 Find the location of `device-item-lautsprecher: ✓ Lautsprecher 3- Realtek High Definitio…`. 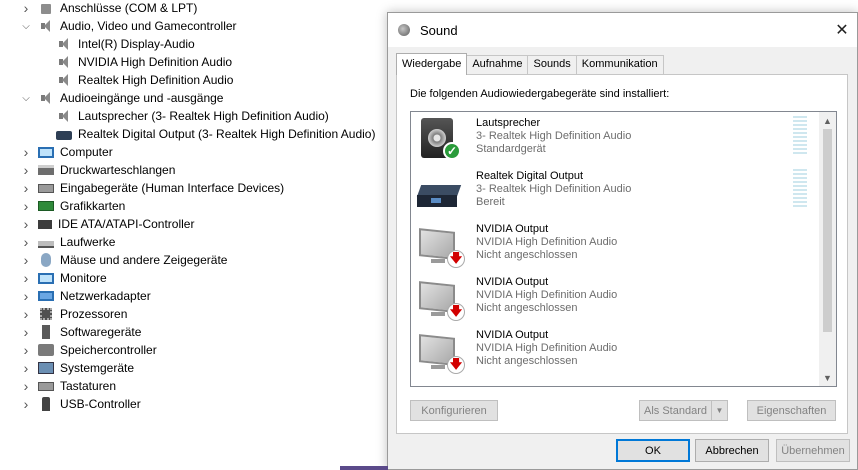

device-item-lautsprecher: ✓ Lautsprecher 3- Realtek High Definitio… is located at coordinates (615, 140).